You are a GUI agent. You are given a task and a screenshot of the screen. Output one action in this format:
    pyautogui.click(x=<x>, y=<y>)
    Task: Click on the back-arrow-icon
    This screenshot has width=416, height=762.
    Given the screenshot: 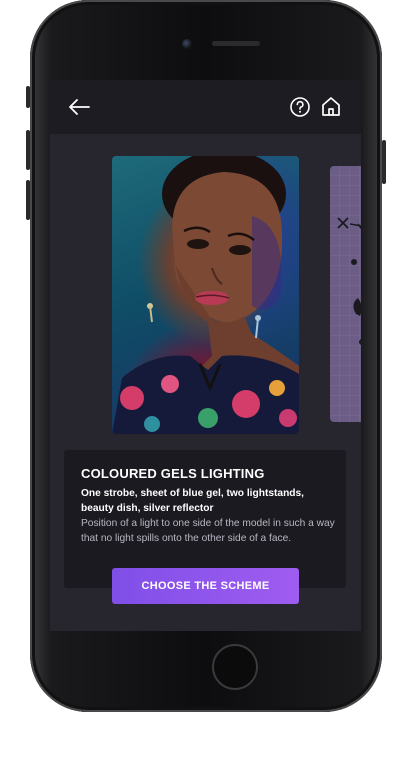 What is the action you would take?
    pyautogui.click(x=79, y=107)
    